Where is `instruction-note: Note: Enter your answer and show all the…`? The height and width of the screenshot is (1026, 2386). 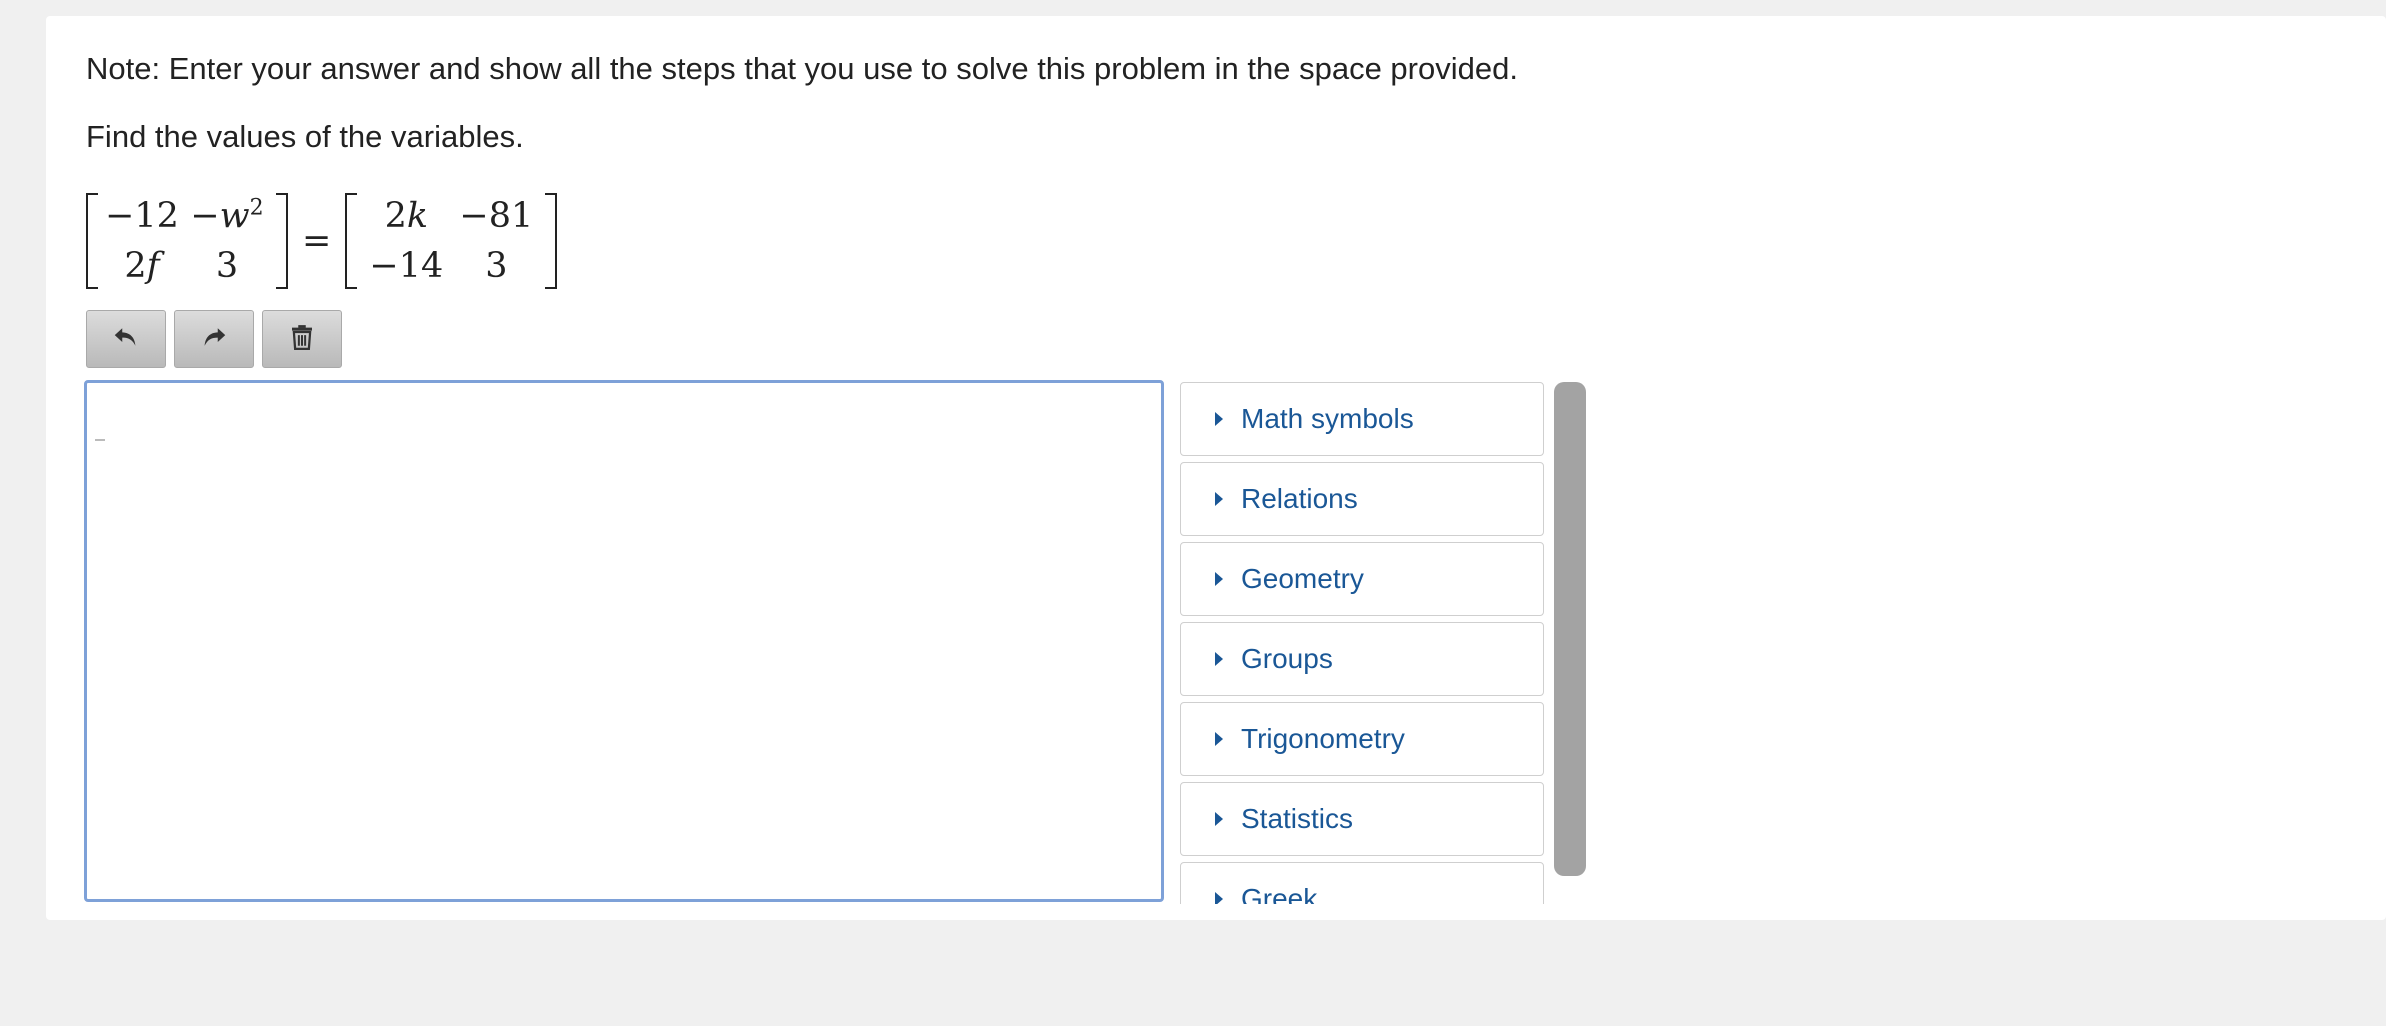
instruction-note: Note: Enter your answer and show all the… is located at coordinates (802, 68).